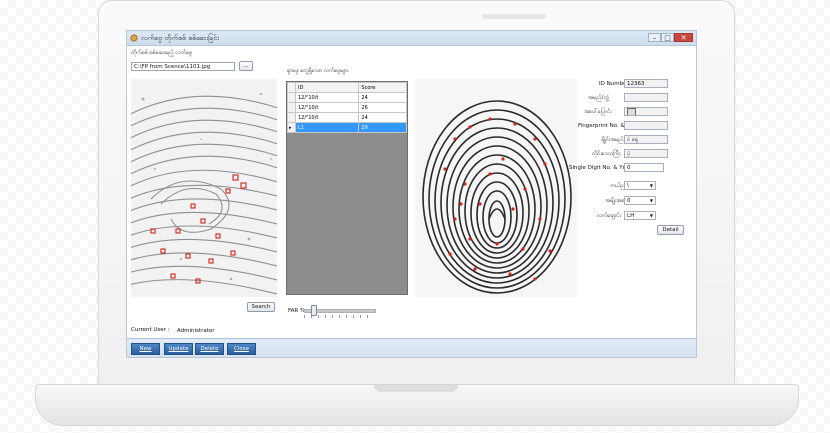 The height and width of the screenshot is (433, 830). Describe the element at coordinates (612, 140) in the screenshot. I see `field-label: ချိုင်းအမည်` at that location.